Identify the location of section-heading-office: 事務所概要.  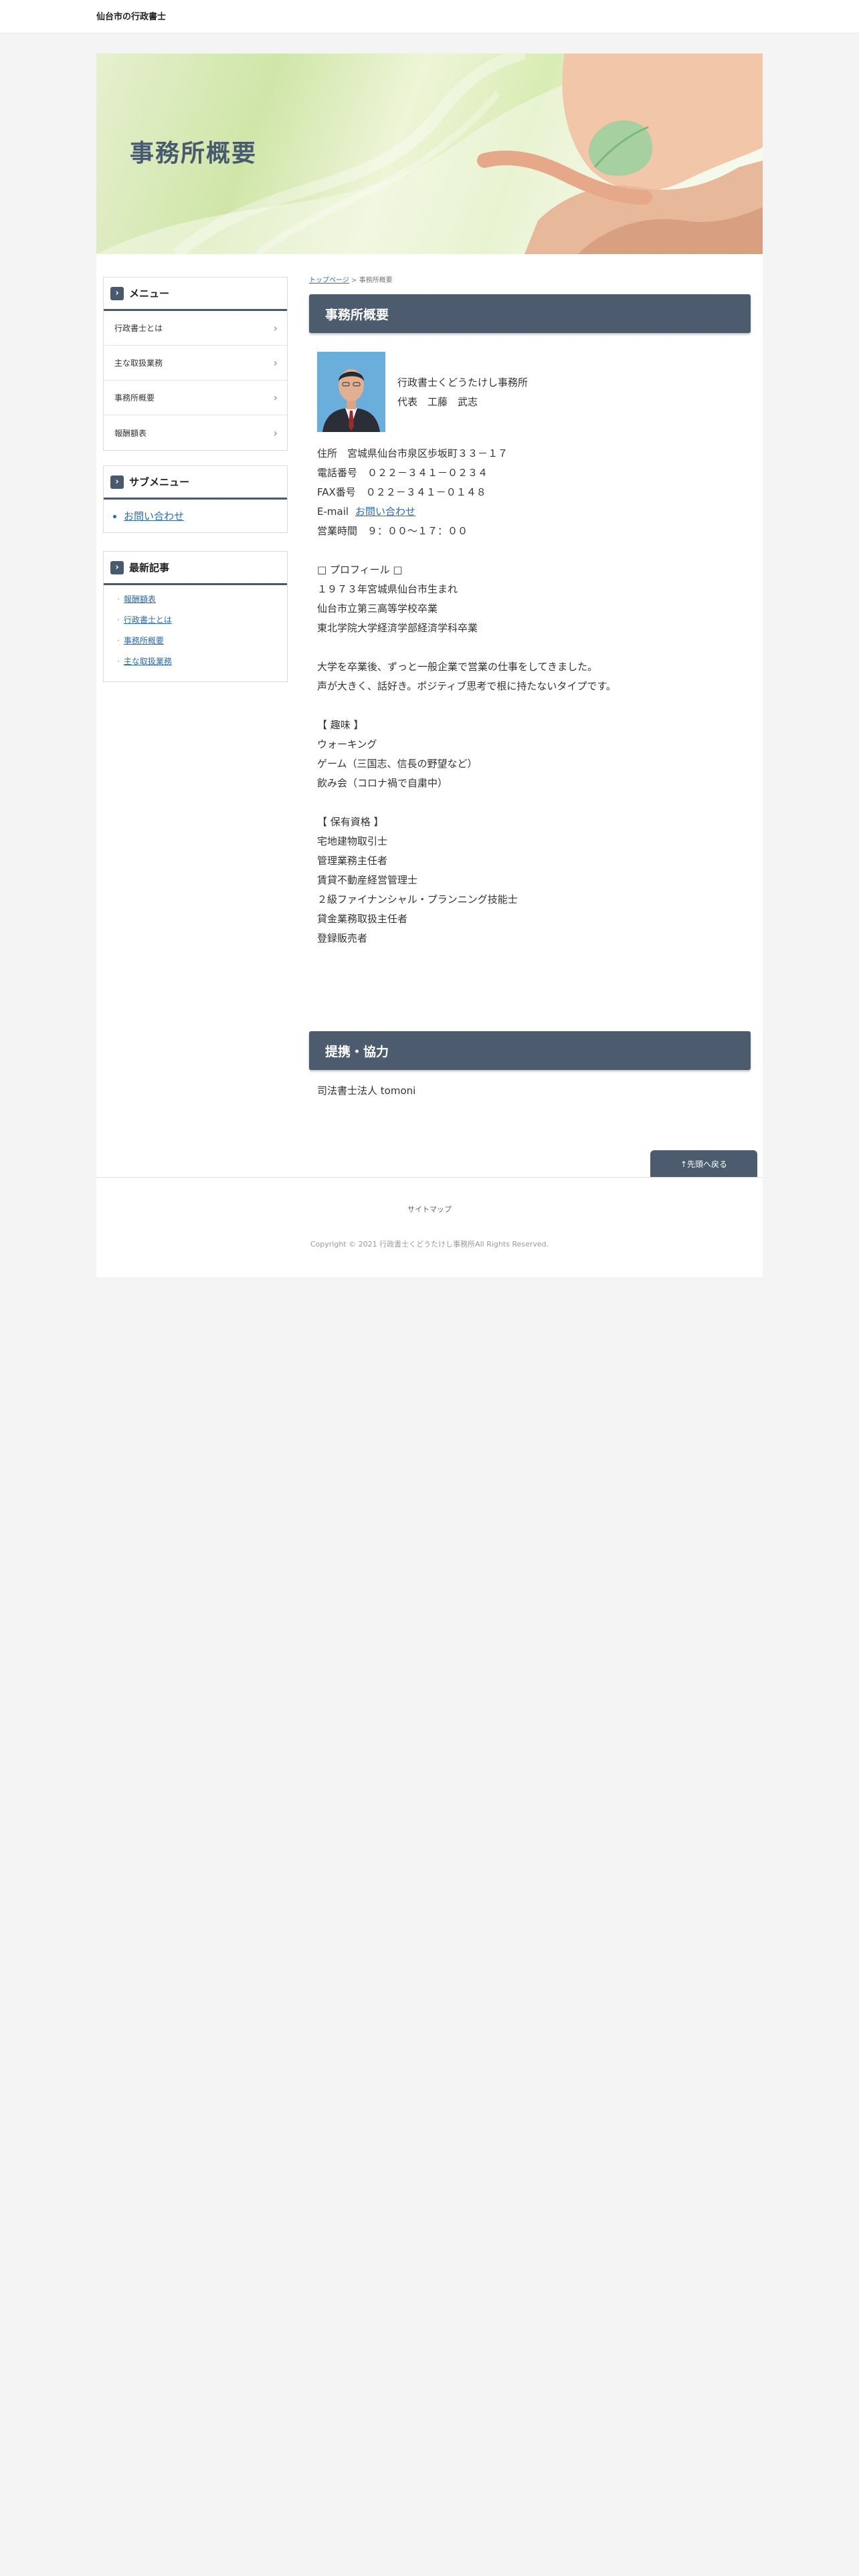
(530, 314).